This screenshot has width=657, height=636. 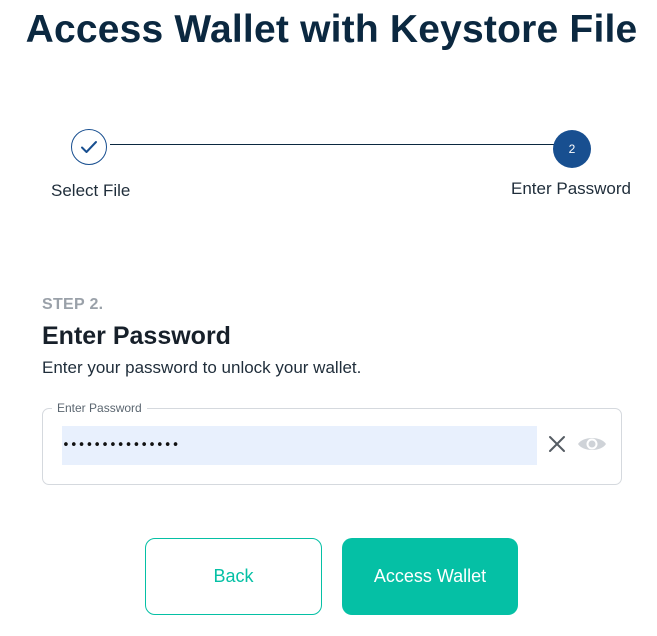 What do you see at coordinates (299, 445) in the screenshot?
I see `password-input` at bounding box center [299, 445].